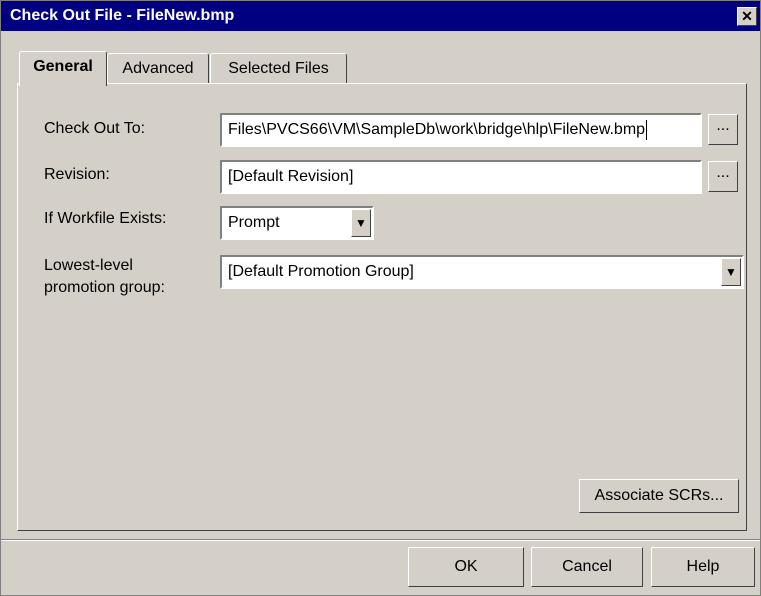 The image size is (761, 596). I want to click on revision-value: [Default Revision], so click(291, 176).